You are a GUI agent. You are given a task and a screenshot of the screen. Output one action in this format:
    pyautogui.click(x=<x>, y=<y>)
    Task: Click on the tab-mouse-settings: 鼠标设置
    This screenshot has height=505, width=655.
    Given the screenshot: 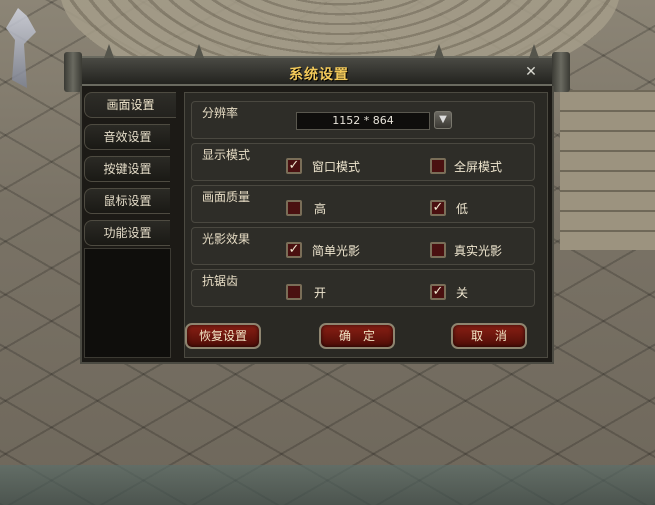 What is the action you would take?
    pyautogui.click(x=127, y=201)
    